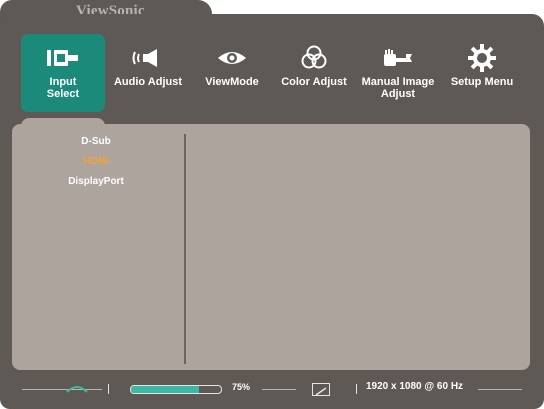 The width and height of the screenshot is (544, 409). What do you see at coordinates (314, 58) in the screenshot?
I see `color-circles-icon` at bounding box center [314, 58].